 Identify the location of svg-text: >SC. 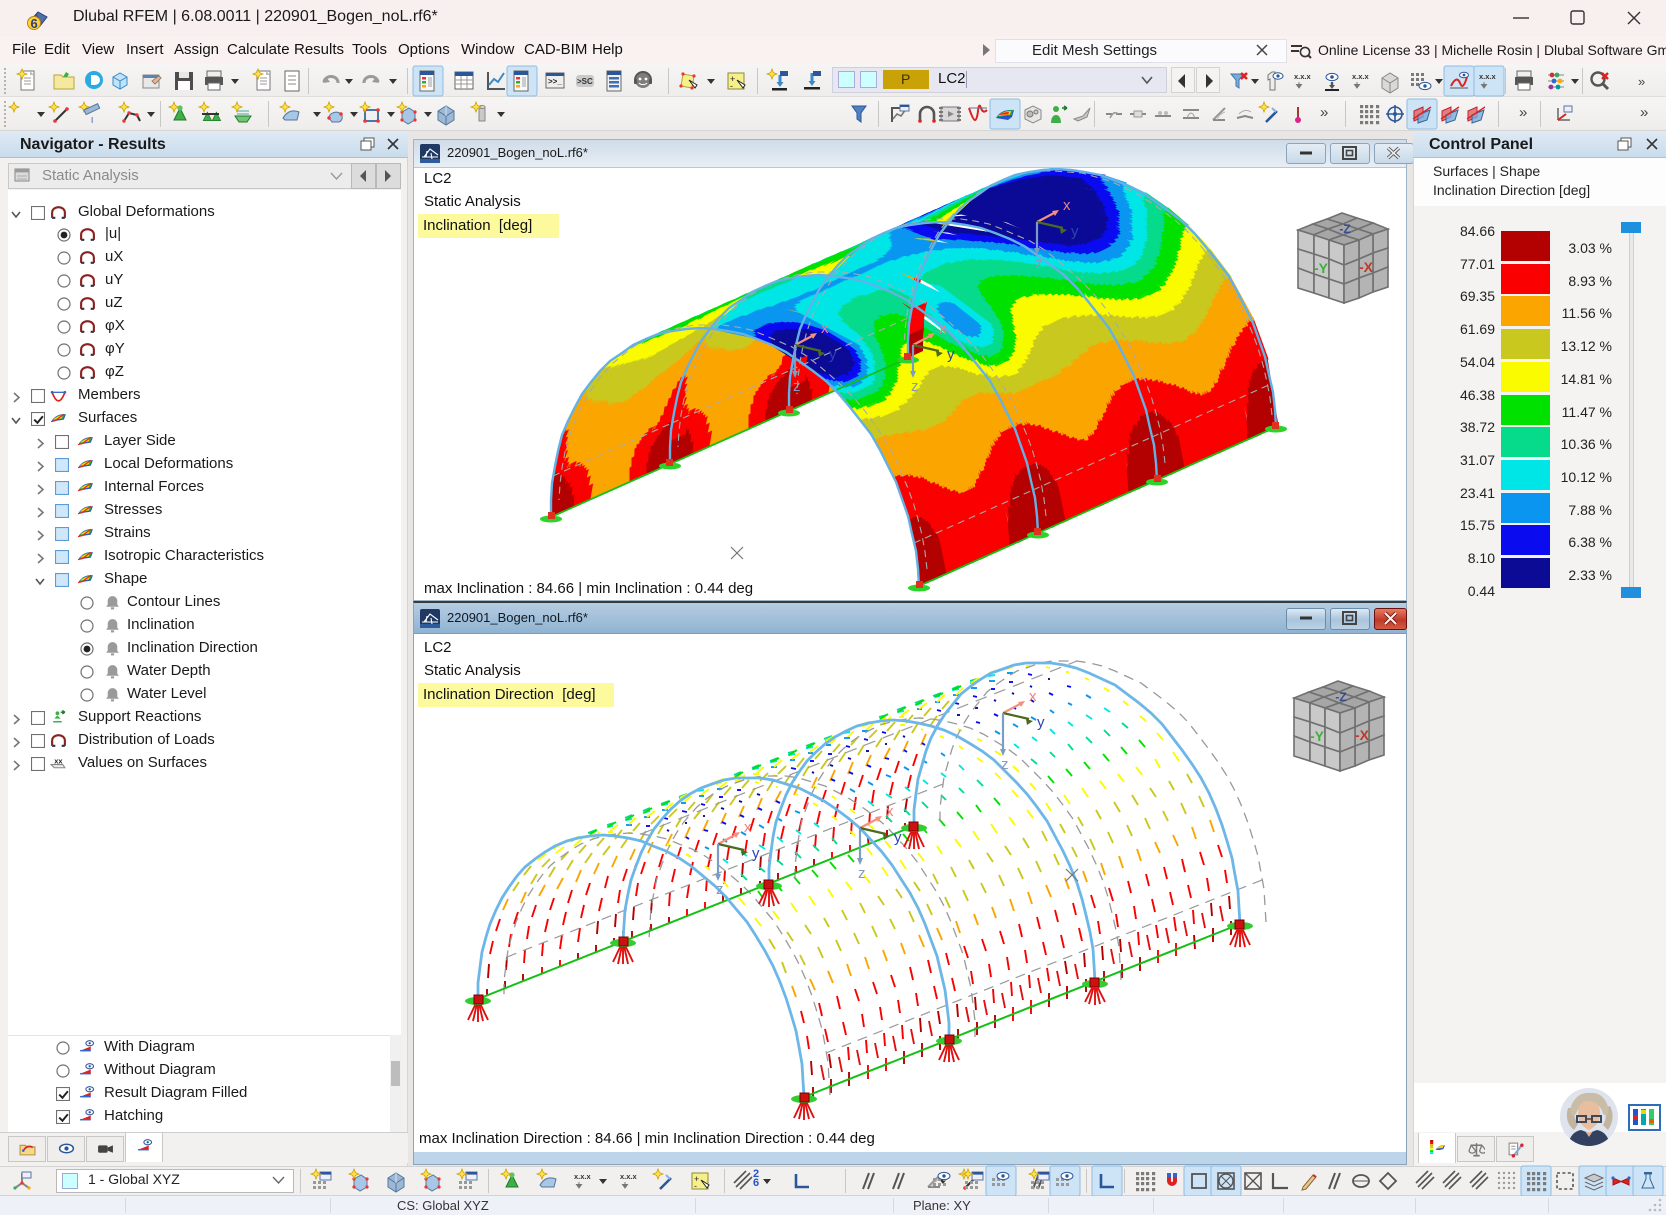
(585, 81).